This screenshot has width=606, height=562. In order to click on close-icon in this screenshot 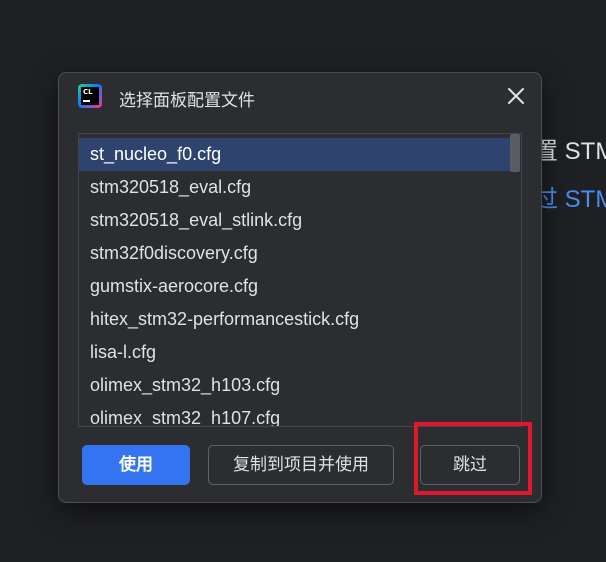, I will do `click(516, 96)`.